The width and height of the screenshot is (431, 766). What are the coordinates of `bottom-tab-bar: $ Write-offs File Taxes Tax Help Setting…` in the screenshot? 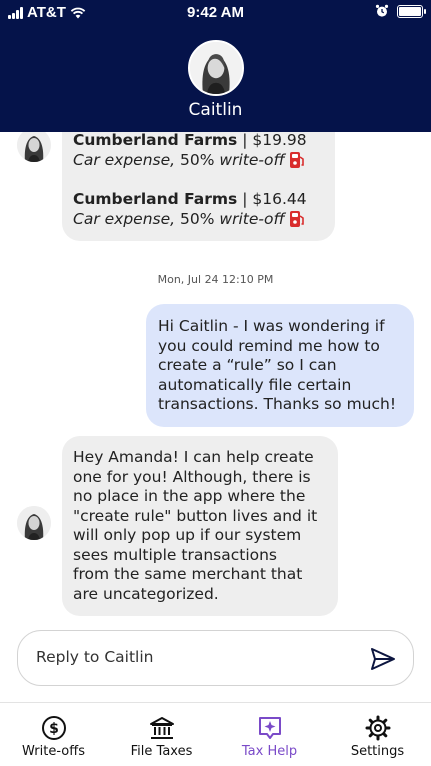 It's located at (215, 734).